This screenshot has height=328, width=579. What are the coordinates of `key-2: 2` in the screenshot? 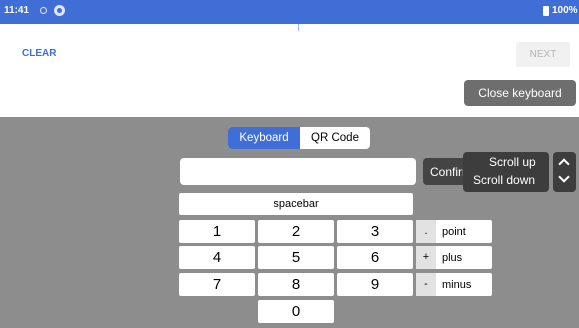 It's located at (296, 231).